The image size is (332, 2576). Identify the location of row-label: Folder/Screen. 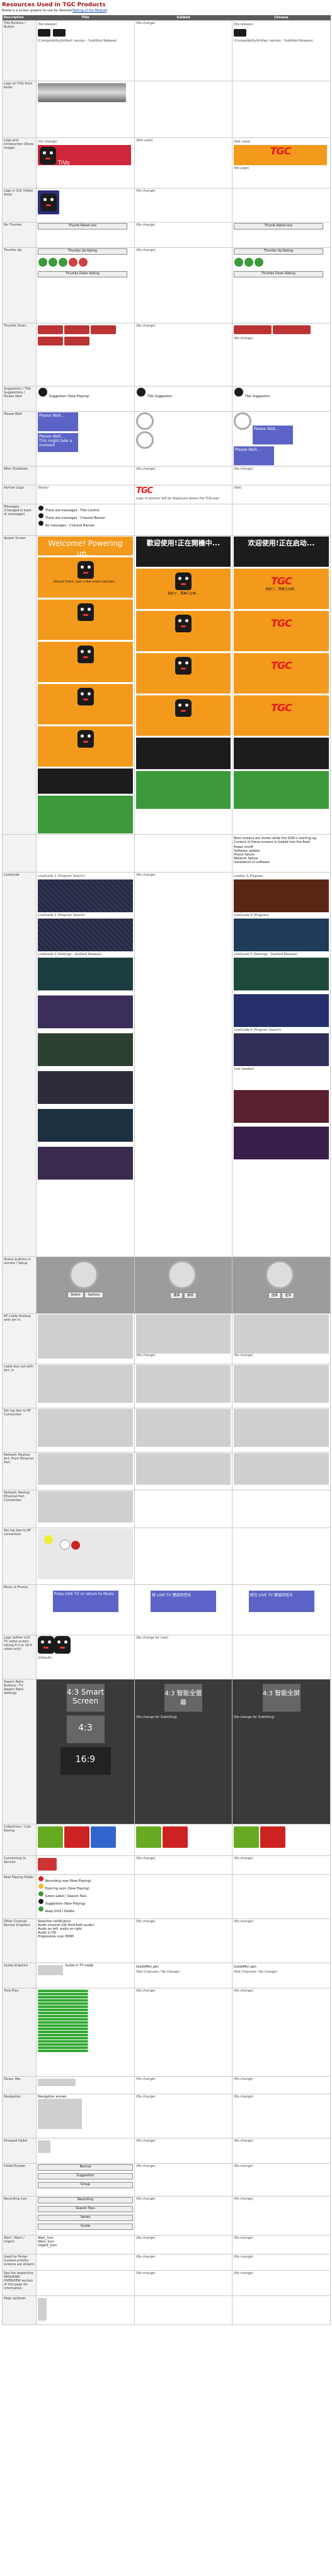
(19, 2179).